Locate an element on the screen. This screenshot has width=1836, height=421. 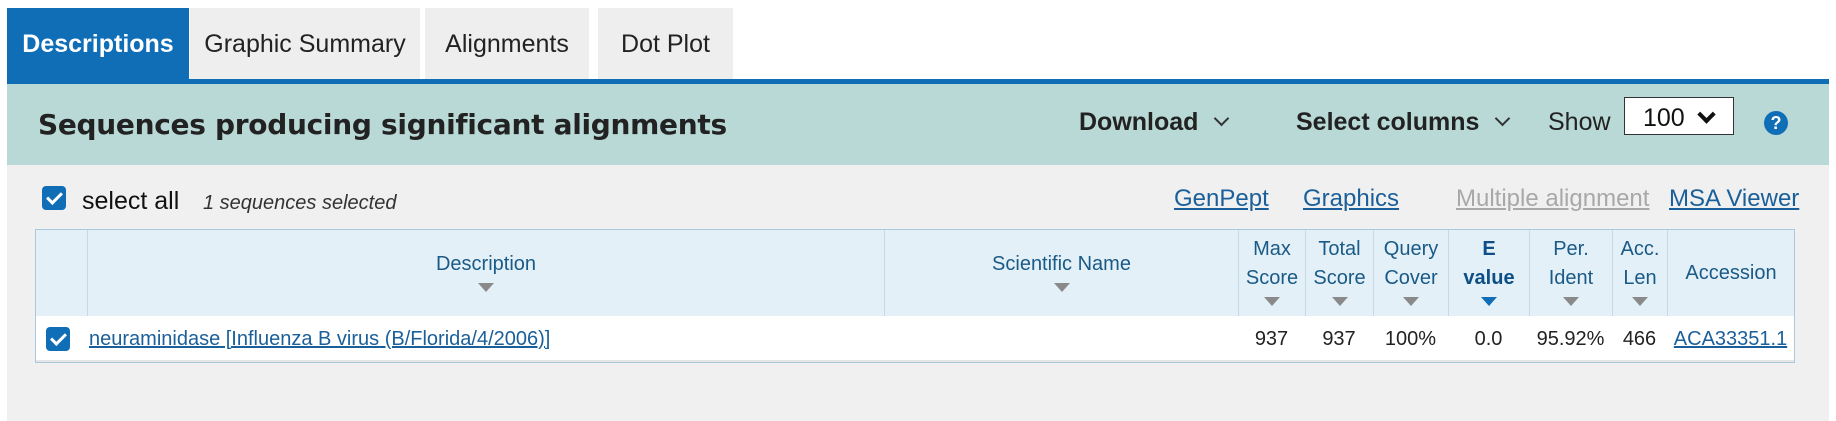
col-acc-len-label-1: Acc. is located at coordinates (1640, 249).